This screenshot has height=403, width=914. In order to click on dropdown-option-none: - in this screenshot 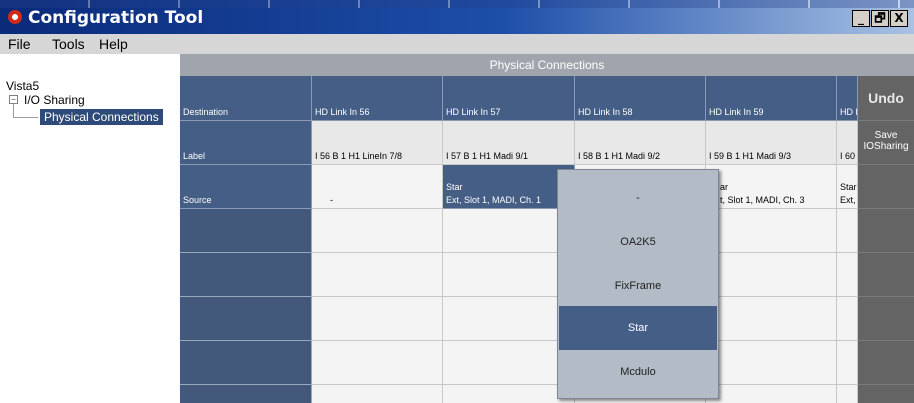, I will do `click(638, 198)`.